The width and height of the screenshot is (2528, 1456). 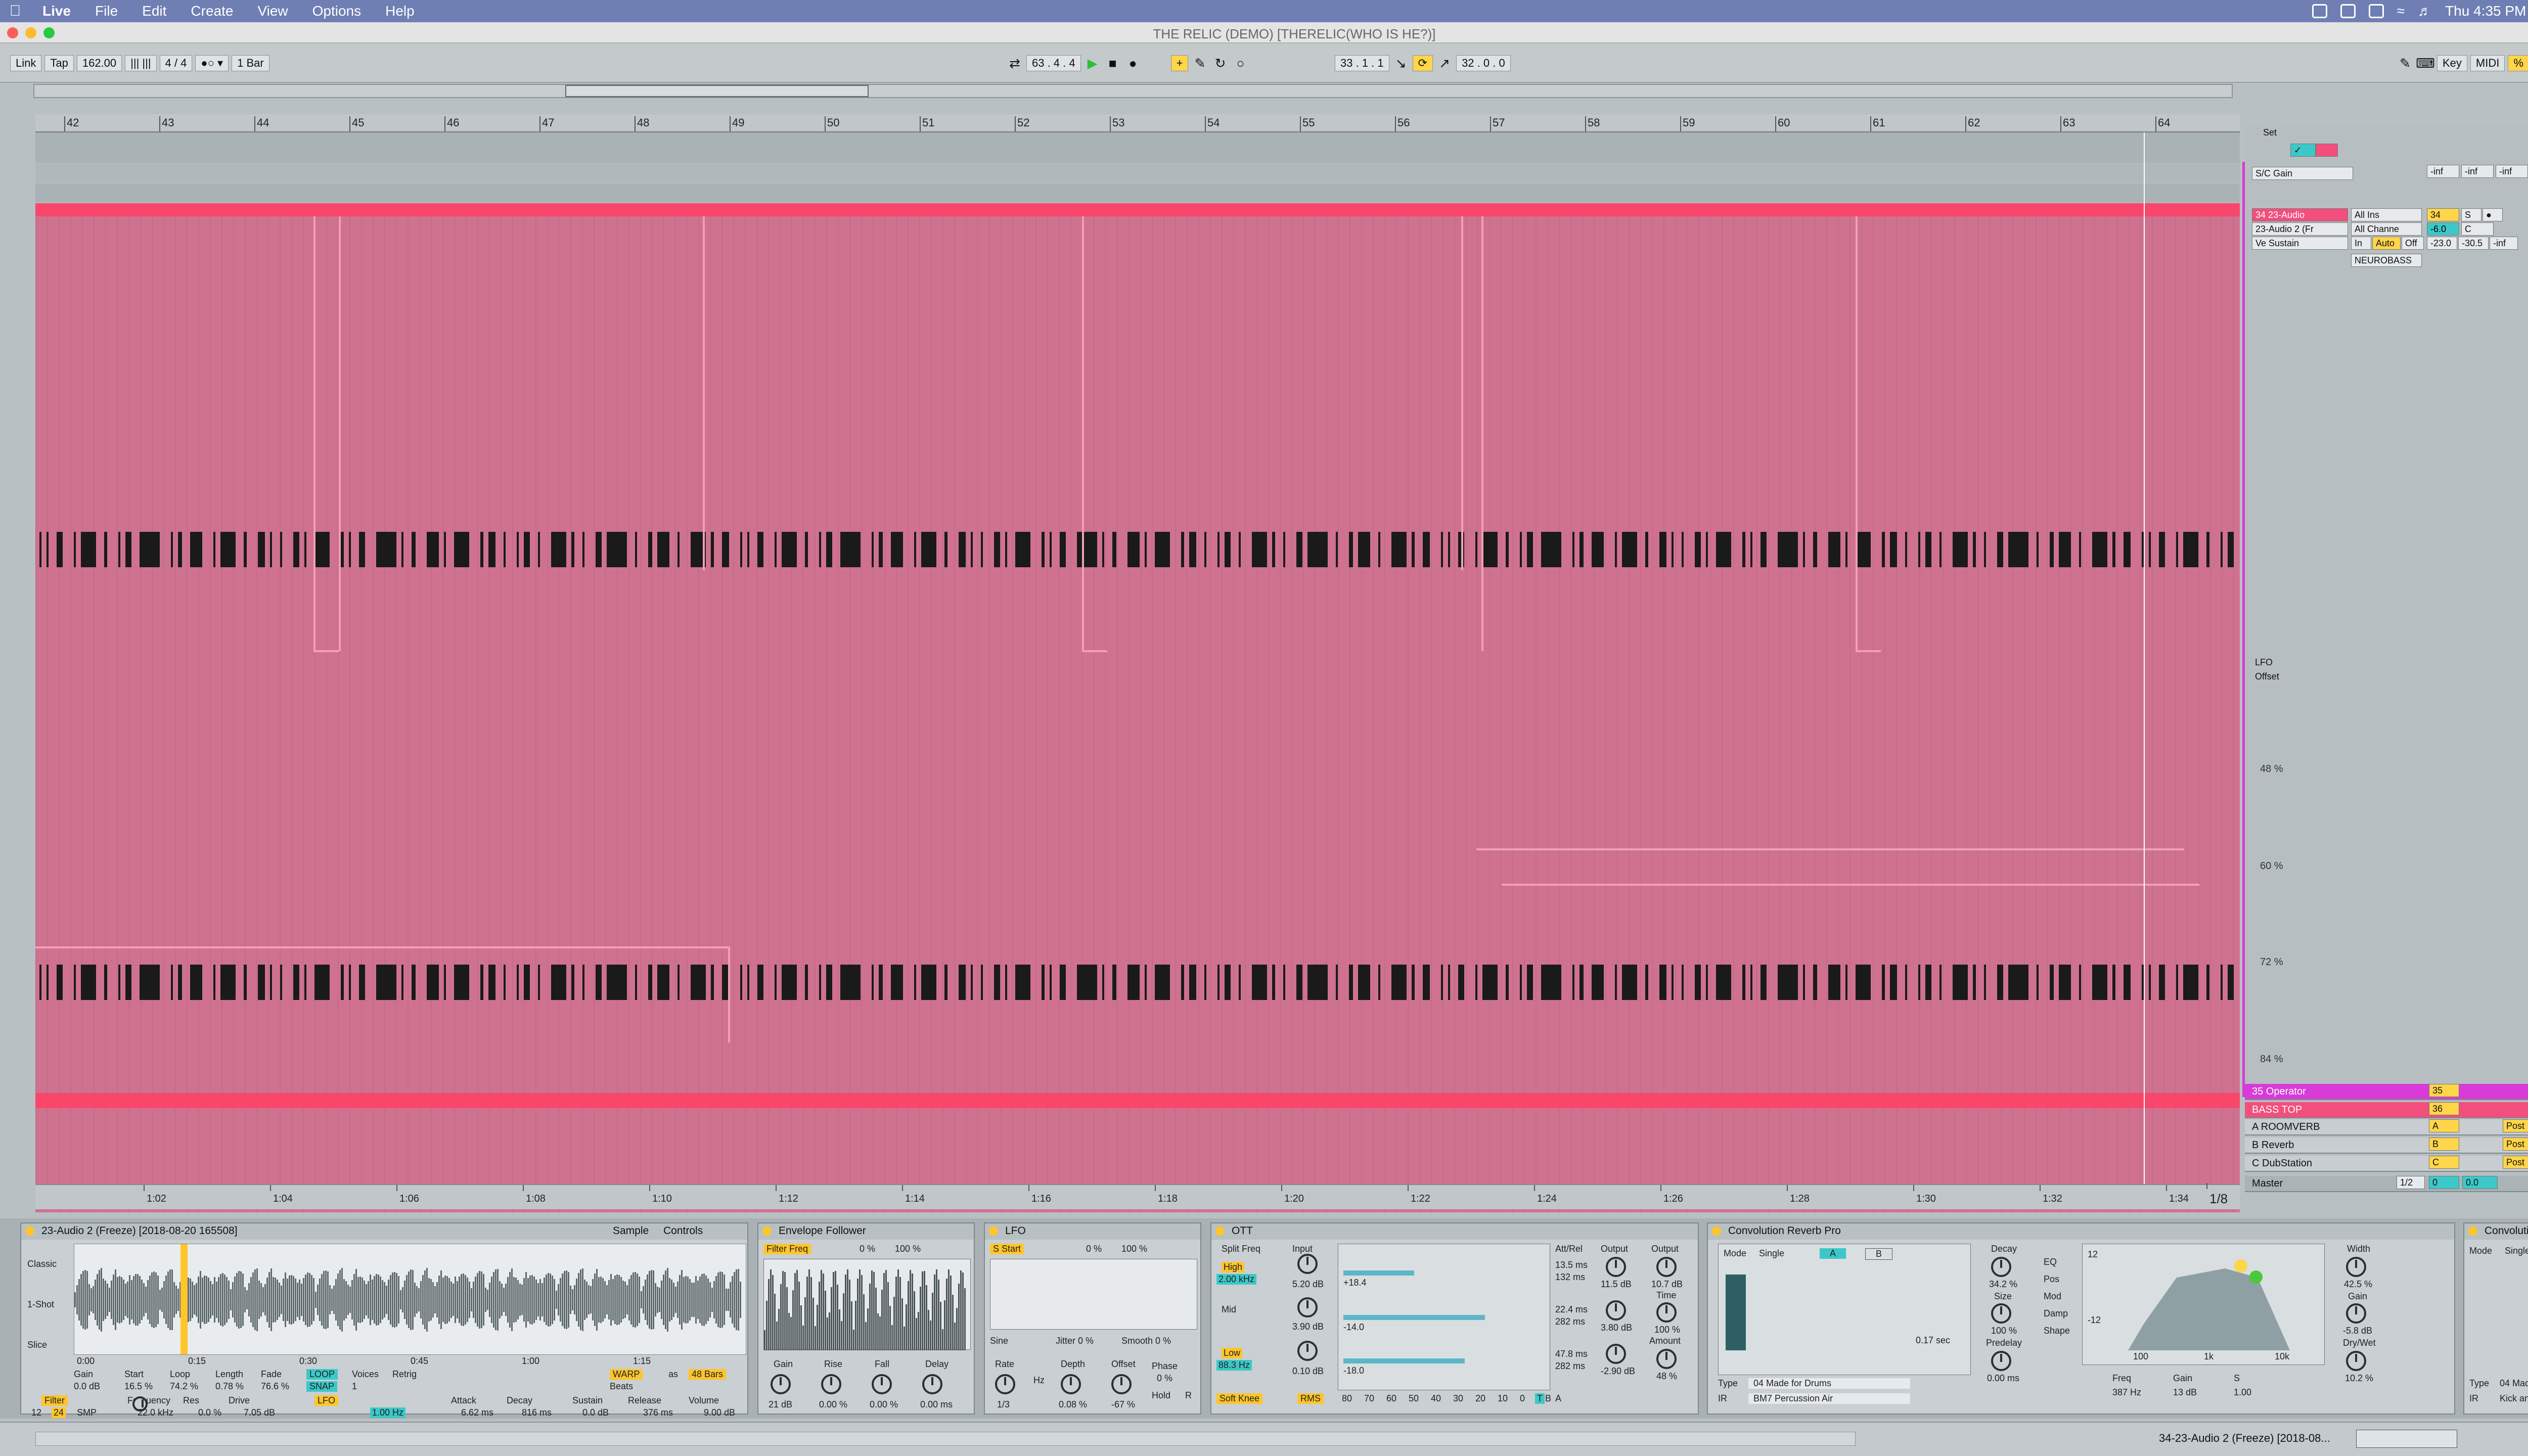 What do you see at coordinates (1423, 63) in the screenshot?
I see `loop-switch-icon: ⟳` at bounding box center [1423, 63].